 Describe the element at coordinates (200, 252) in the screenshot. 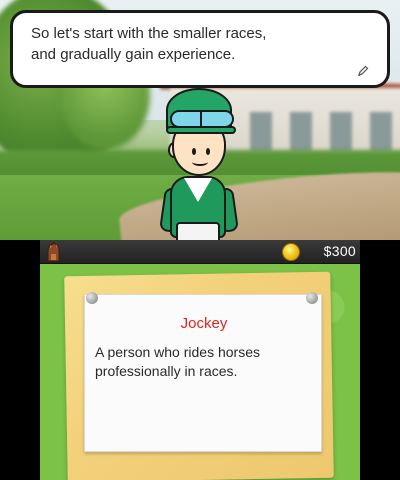

I see `status-bar: $300` at that location.